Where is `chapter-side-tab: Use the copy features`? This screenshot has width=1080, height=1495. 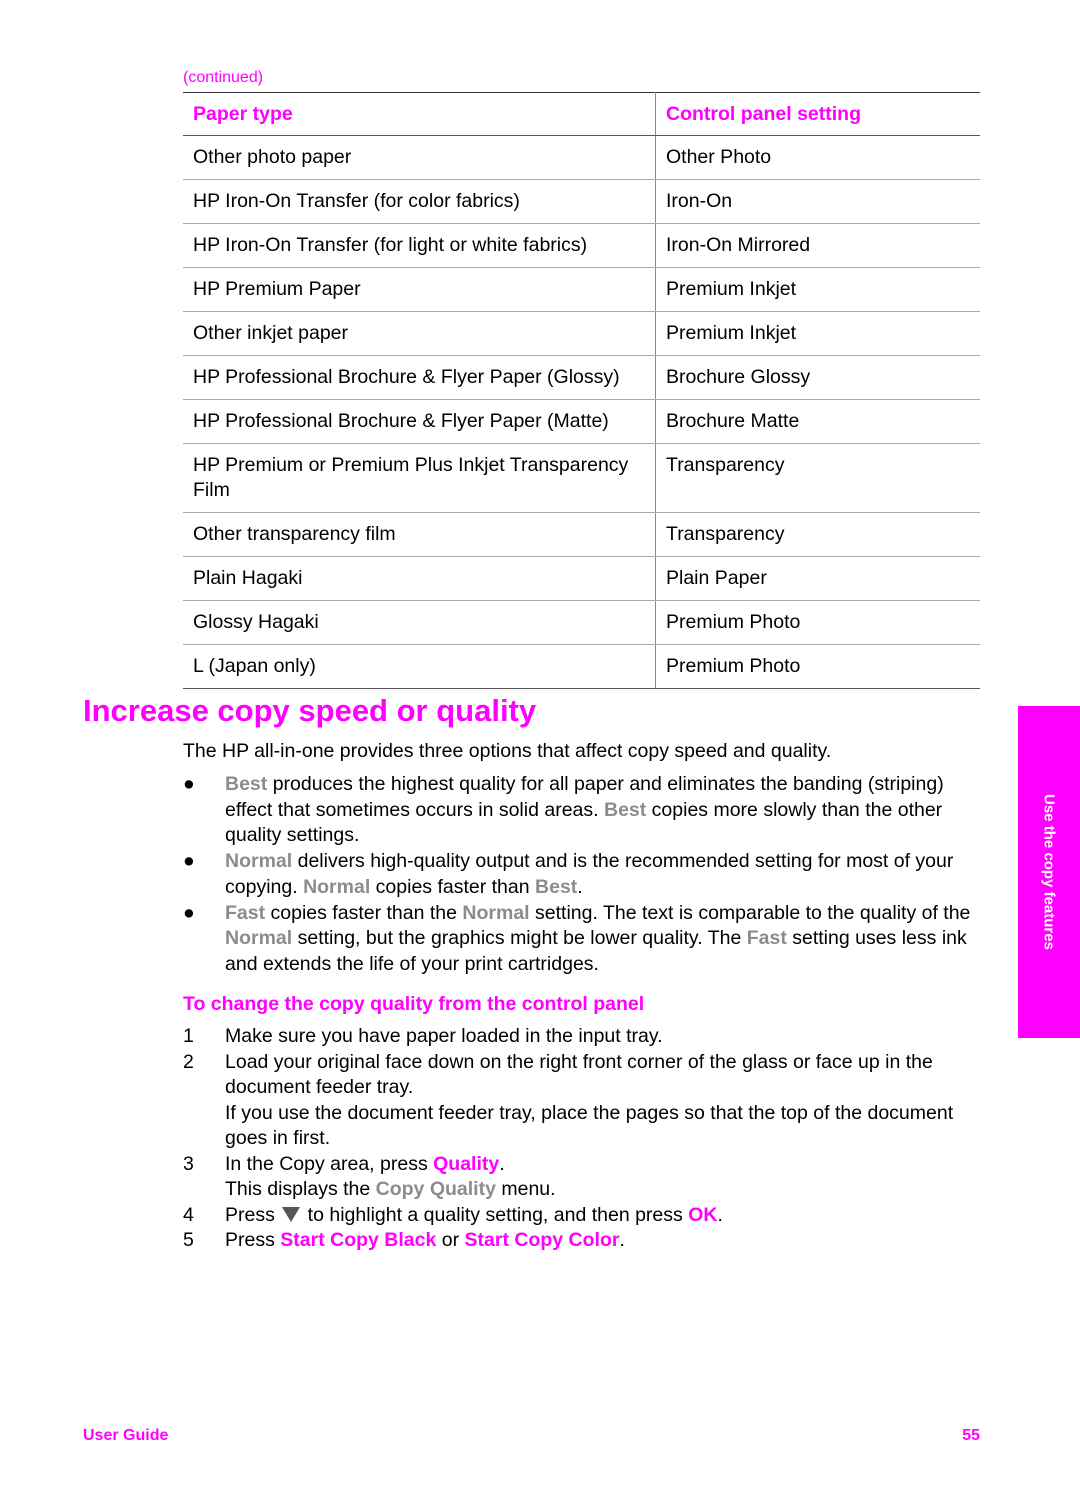 chapter-side-tab: Use the copy features is located at coordinates (1049, 872).